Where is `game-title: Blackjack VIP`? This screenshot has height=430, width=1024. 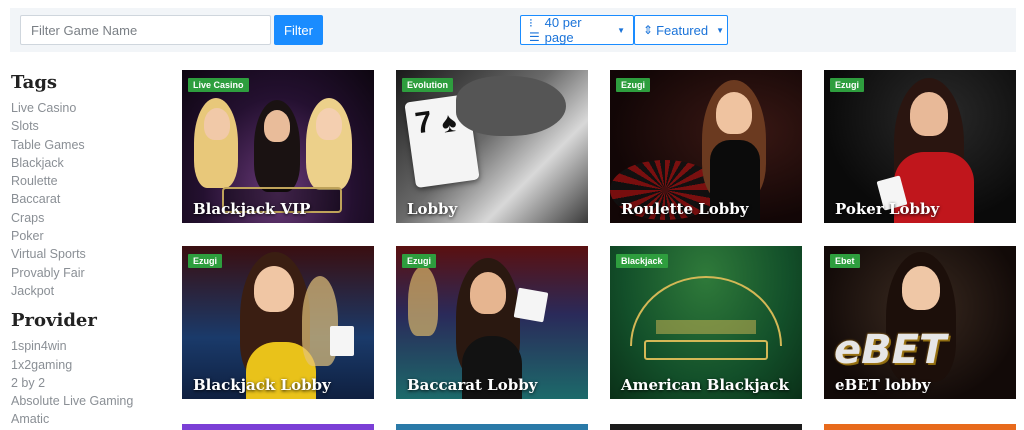
game-title: Blackjack VIP is located at coordinates (252, 209).